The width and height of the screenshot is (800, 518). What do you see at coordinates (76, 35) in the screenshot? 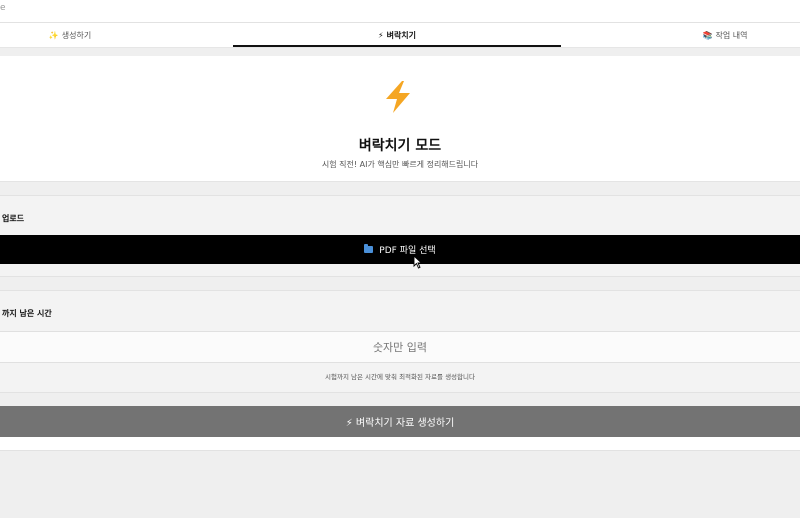
I see `tab-generate-label: 생성하기` at bounding box center [76, 35].